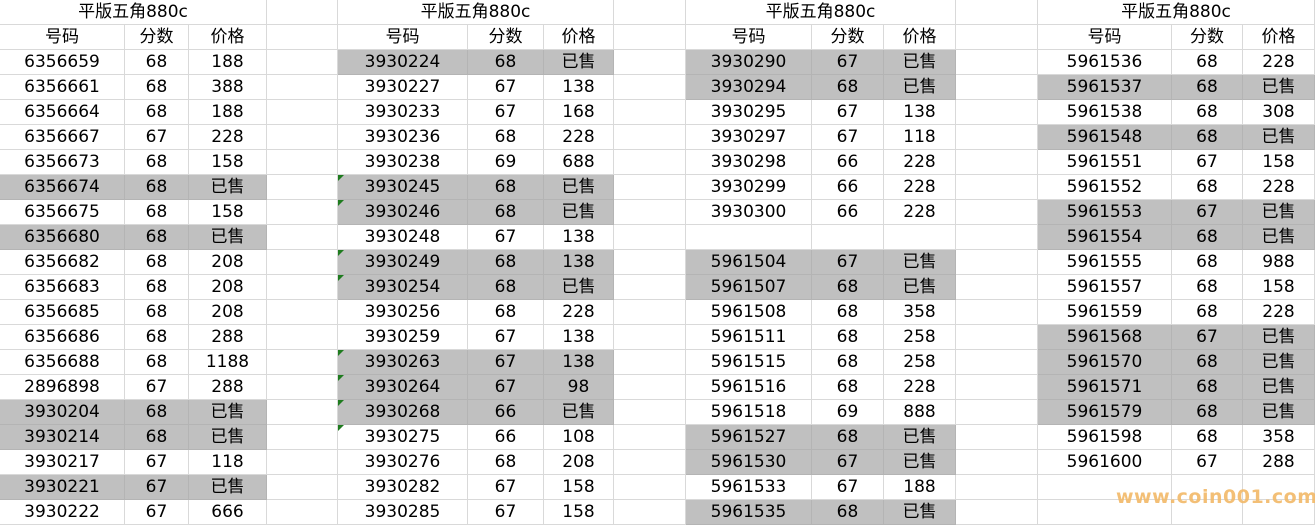  Describe the element at coordinates (1105, 437) in the screenshot. I see `table-cell-number: 5961598` at that location.